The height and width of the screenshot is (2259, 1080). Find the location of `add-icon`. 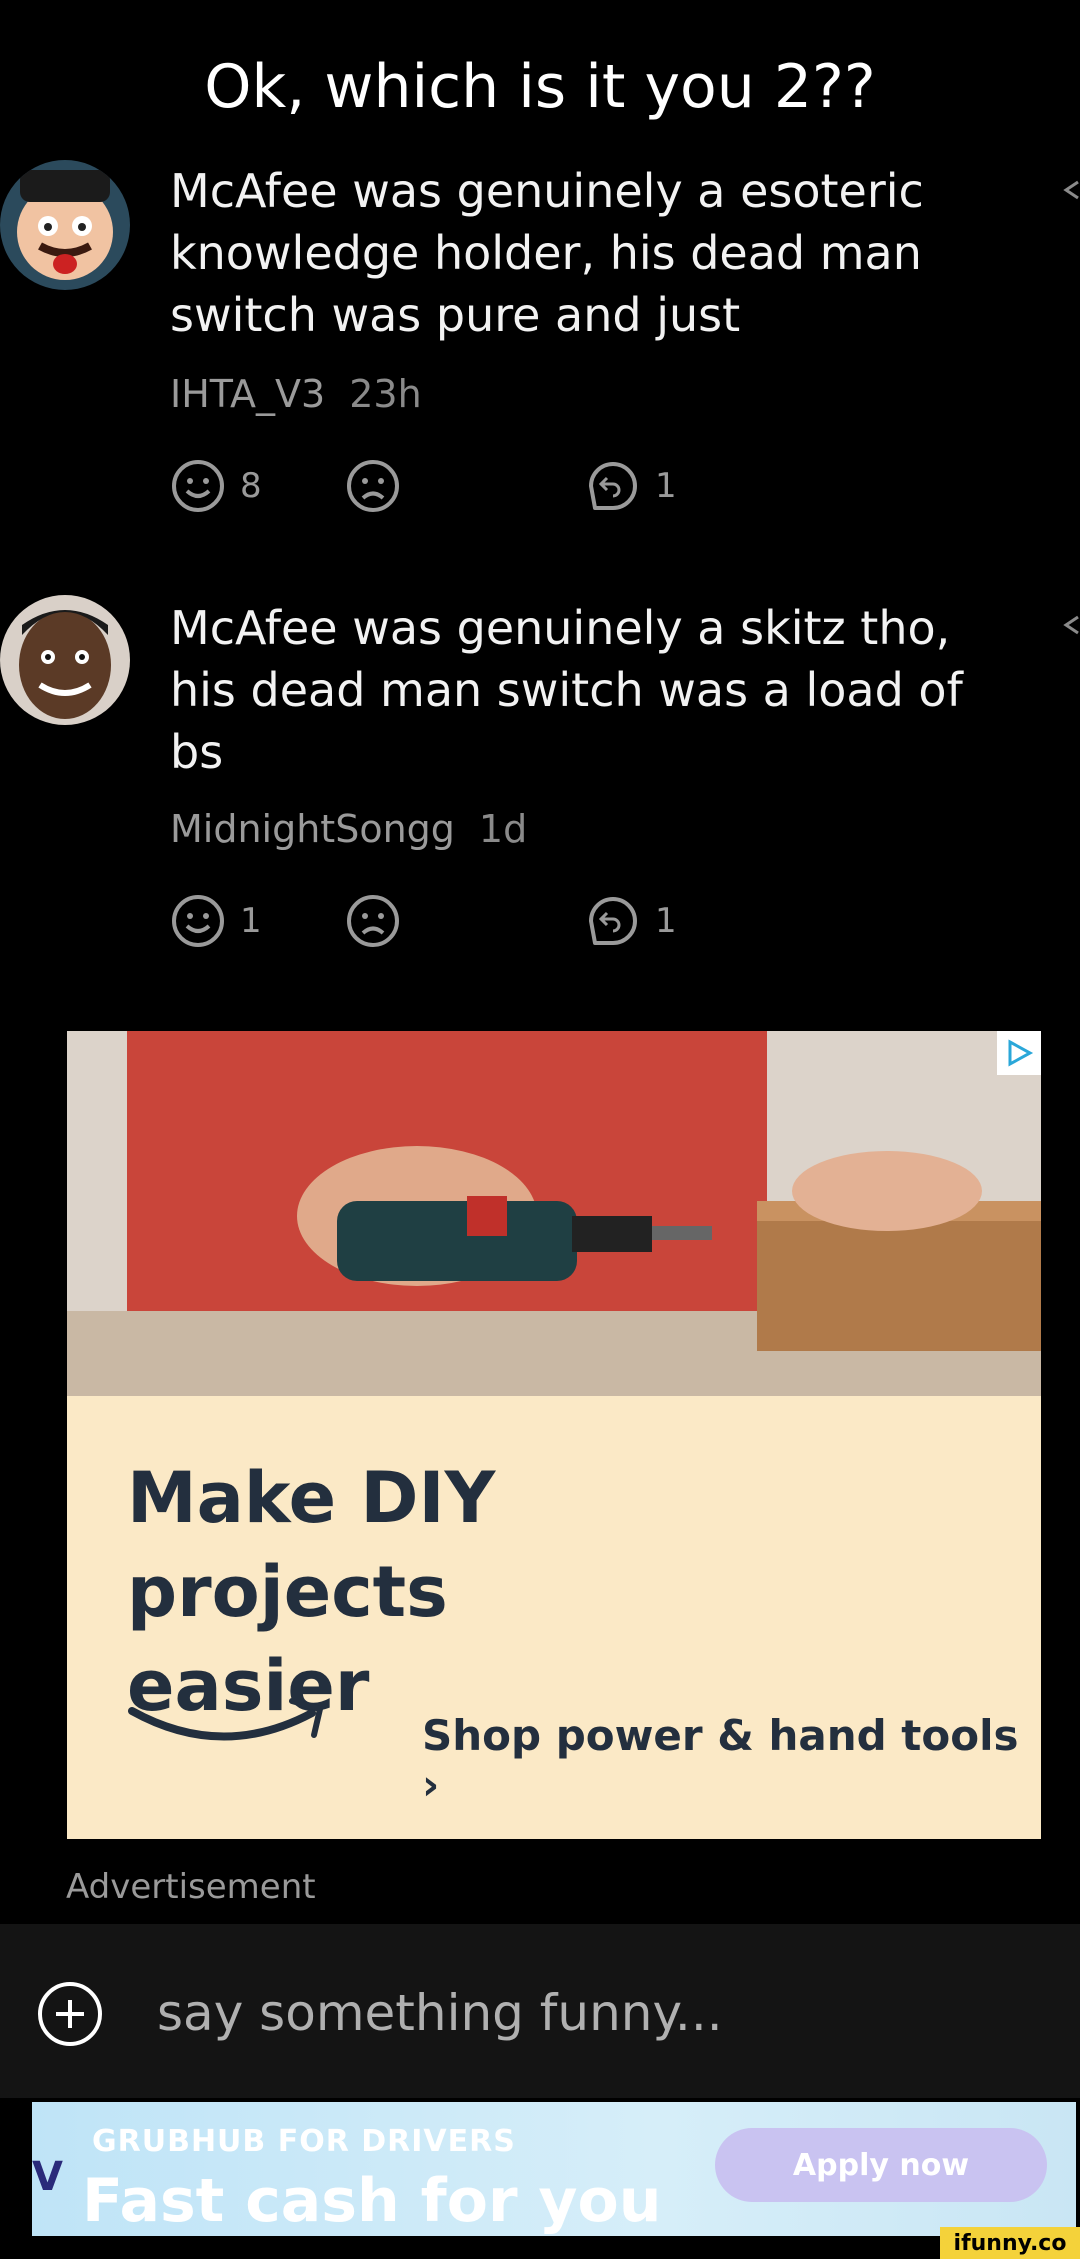

add-icon is located at coordinates (70, 2014).